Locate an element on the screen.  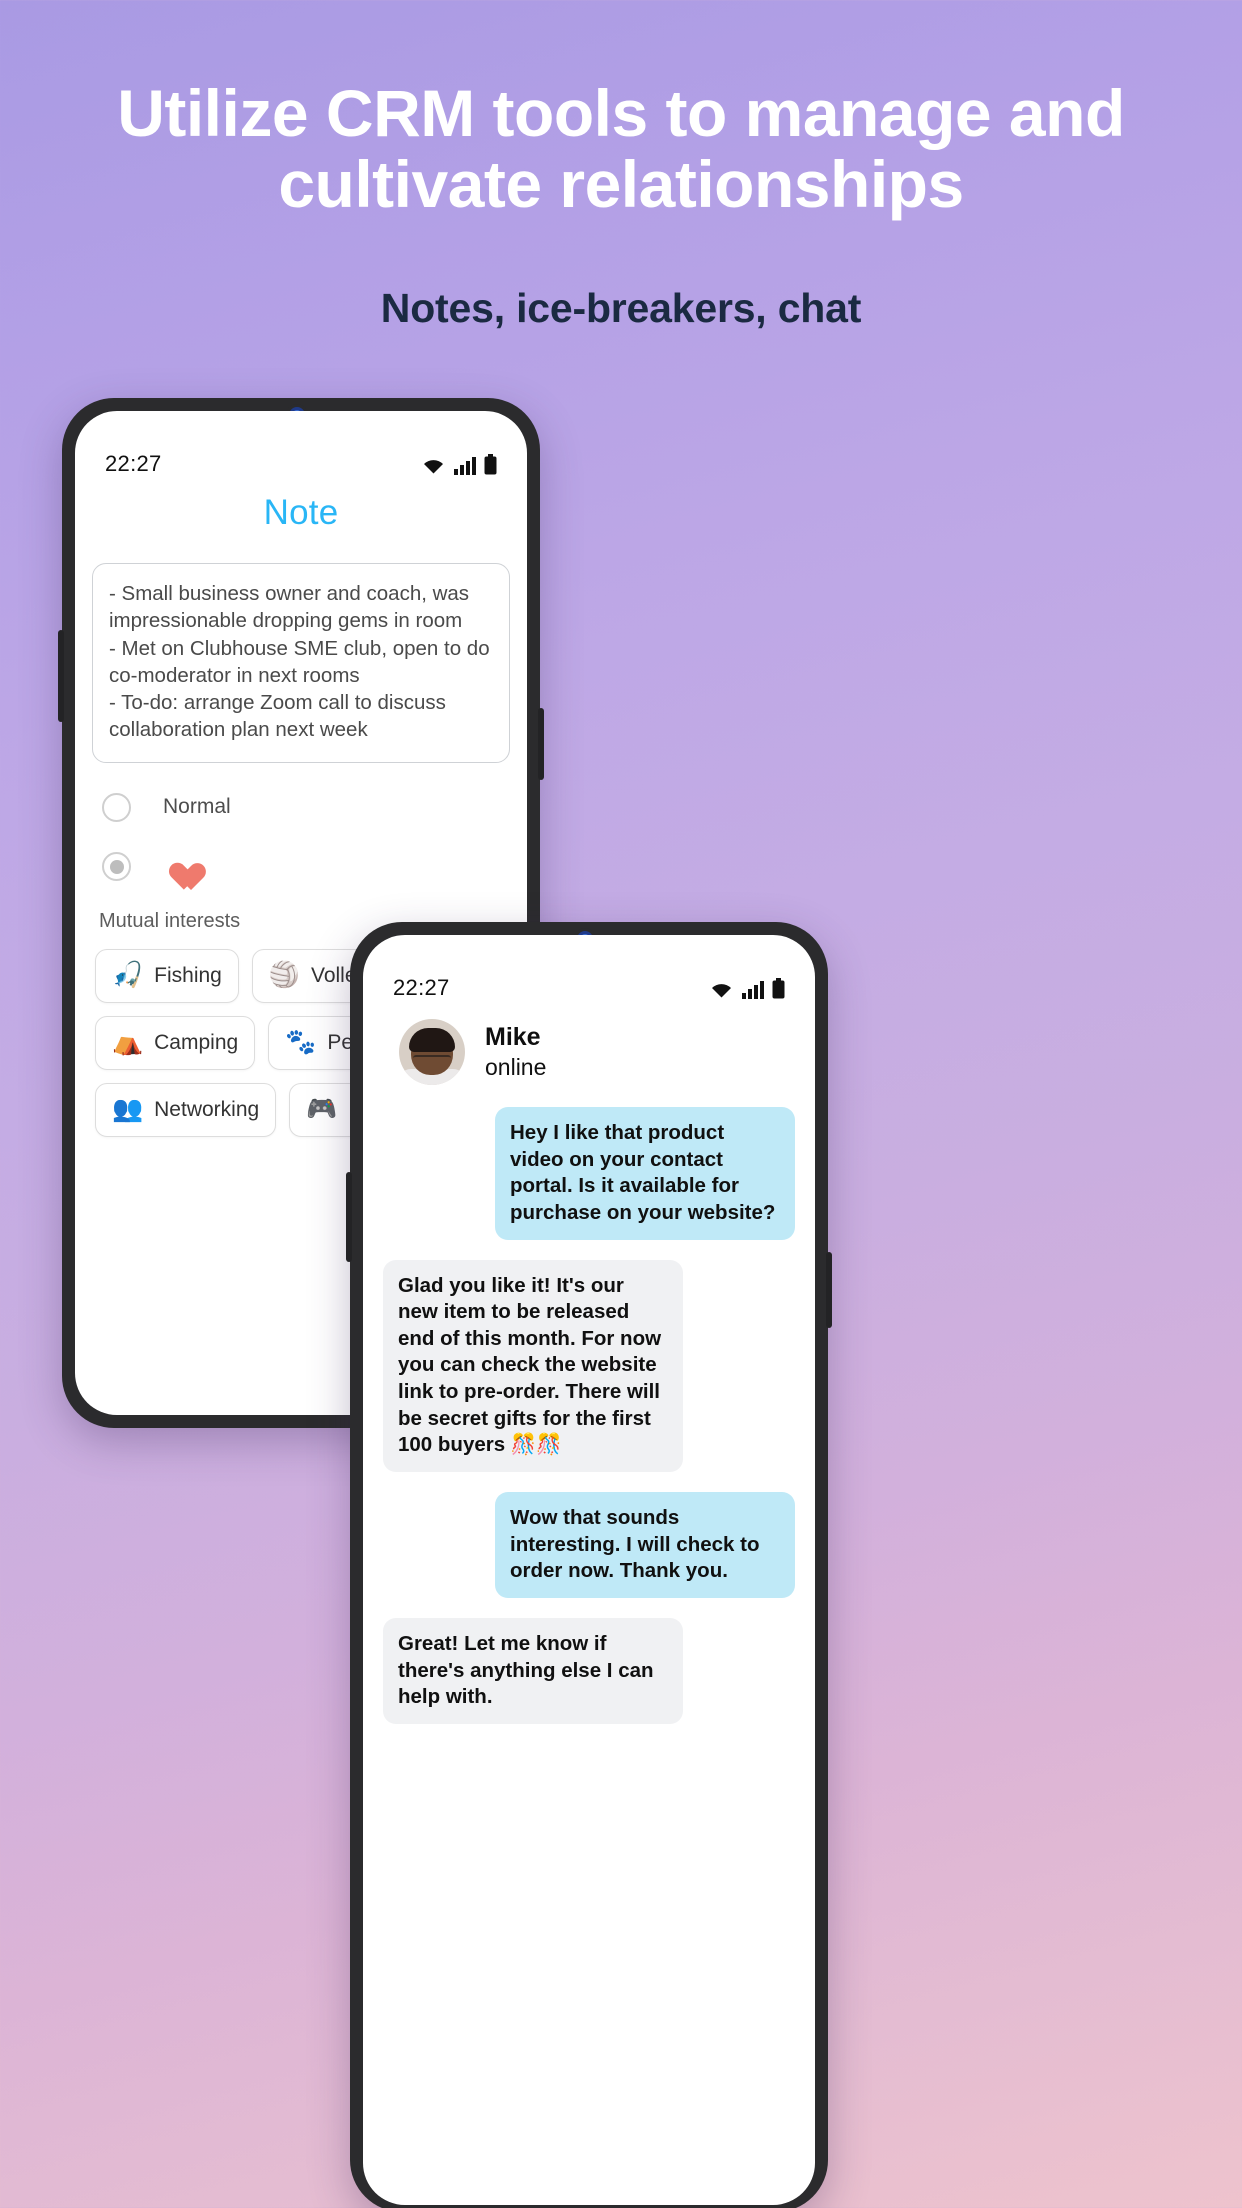
heart-icon is located at coordinates (179, 867).